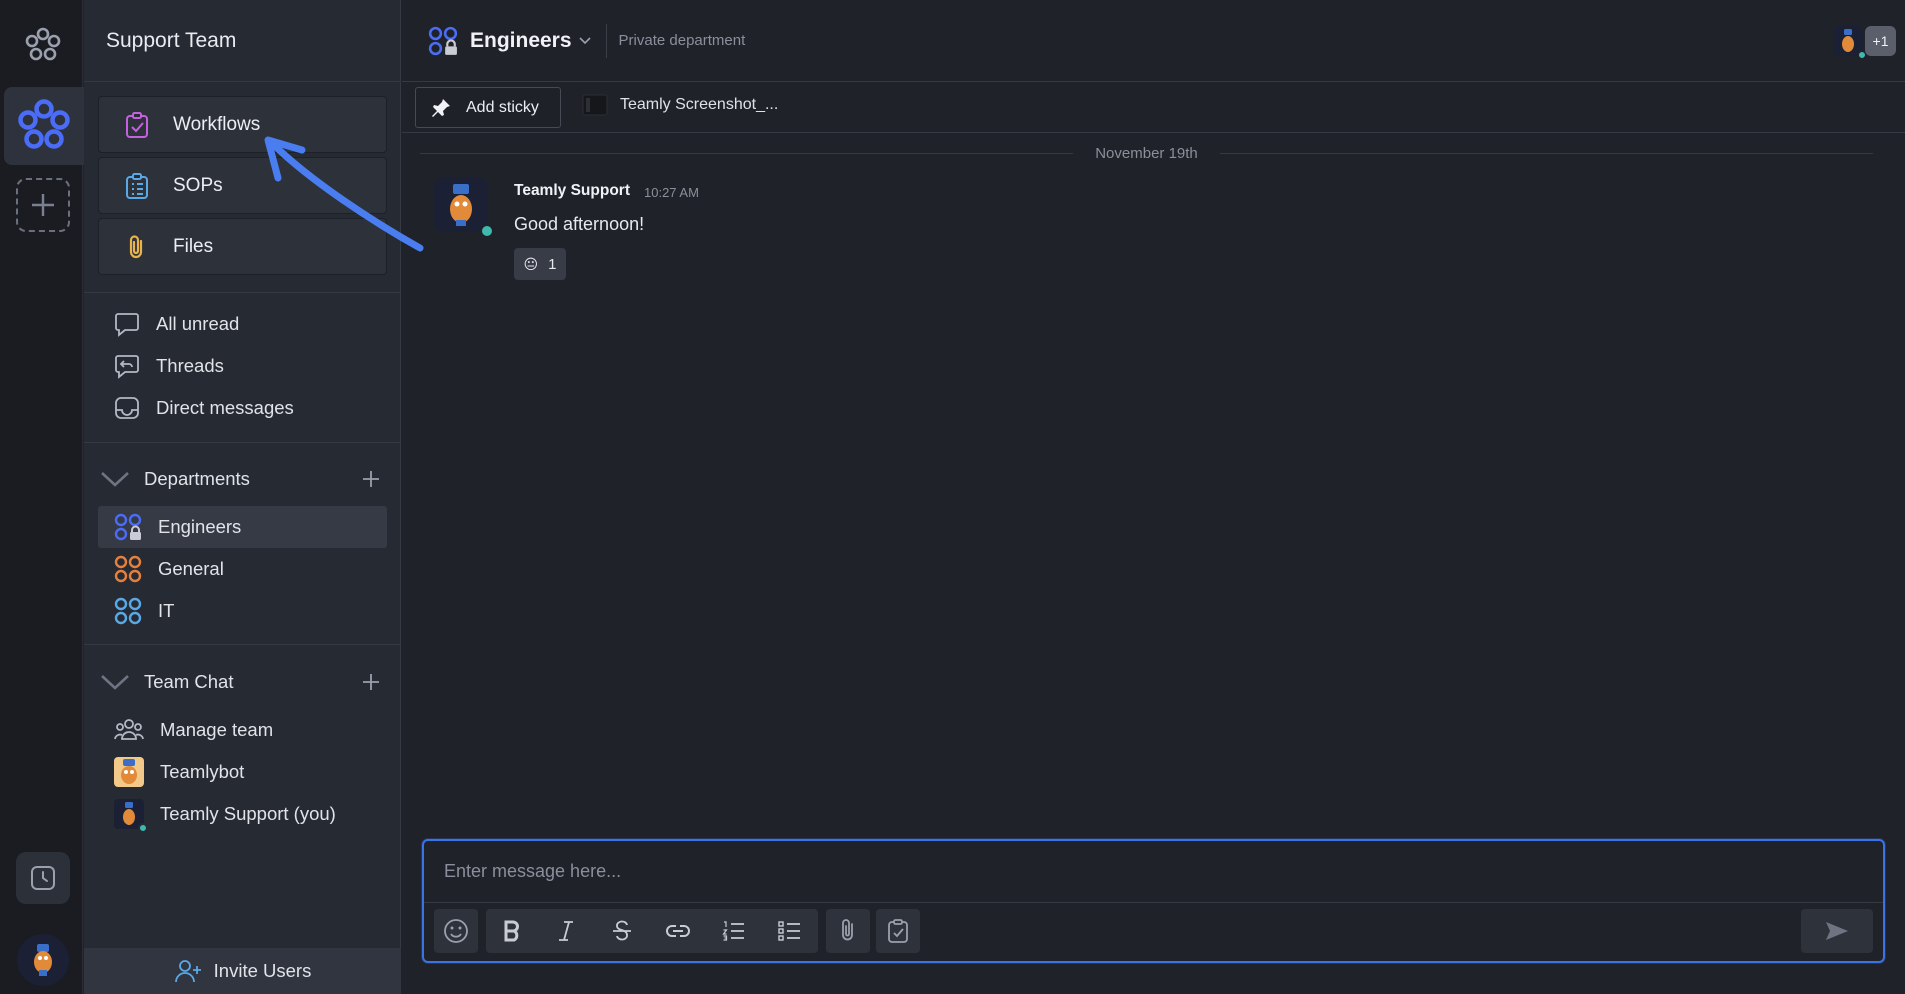 The height and width of the screenshot is (994, 1905). What do you see at coordinates (521, 41) in the screenshot?
I see `channel-title: Engineers` at bounding box center [521, 41].